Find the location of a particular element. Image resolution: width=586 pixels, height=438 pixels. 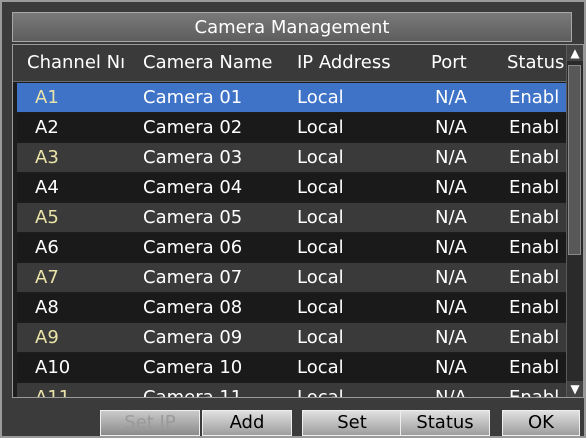

column-header-status: Status is located at coordinates (537, 62).